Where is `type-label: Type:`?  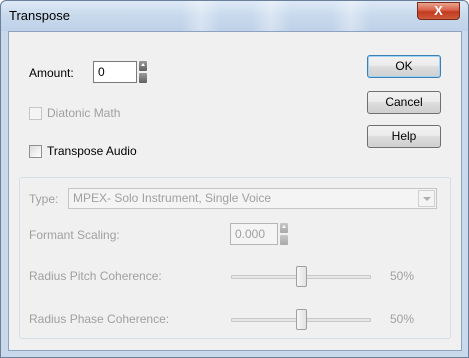 type-label: Type: is located at coordinates (44, 199).